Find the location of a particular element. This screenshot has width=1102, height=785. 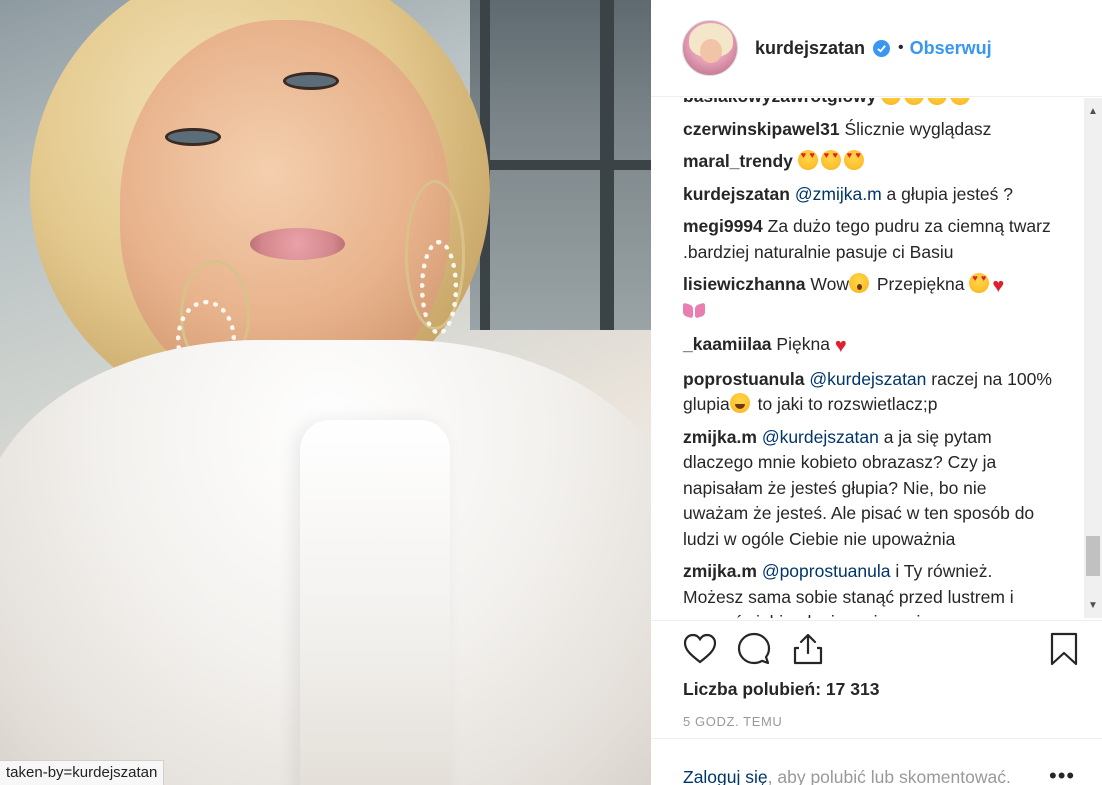

post-header: kurdejszatan • Obserwuj is located at coordinates (876, 48).